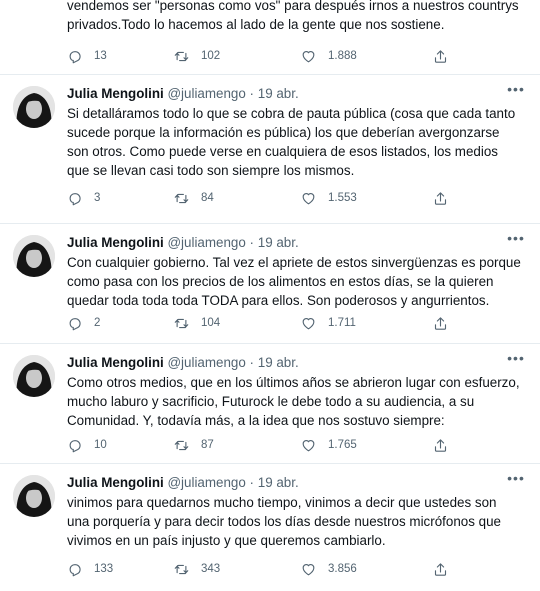 This screenshot has height=591, width=540. Describe the element at coordinates (194, 198) in the screenshot. I see `retweet-button: 84` at that location.